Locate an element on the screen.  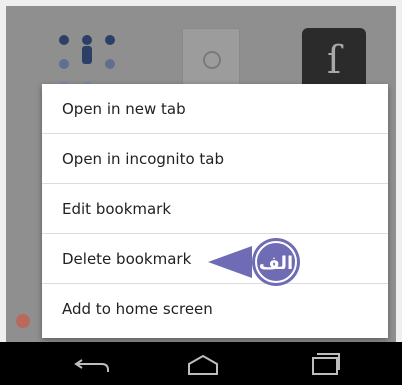
calligraphy-logo-icon: ſ is located at coordinates (334, 60).